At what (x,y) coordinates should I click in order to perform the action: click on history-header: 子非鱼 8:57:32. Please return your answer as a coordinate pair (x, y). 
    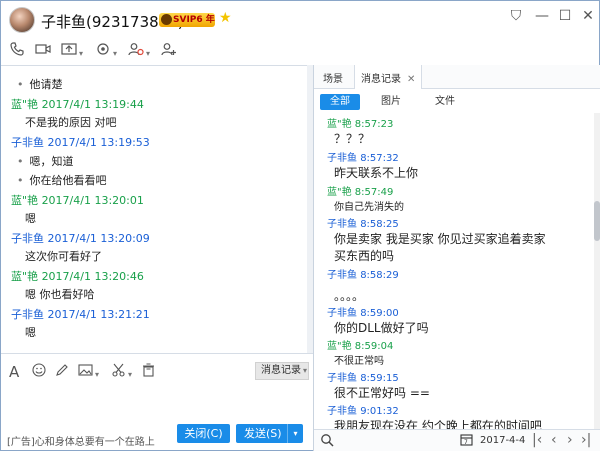
    Looking at the image, I should click on (453, 156).